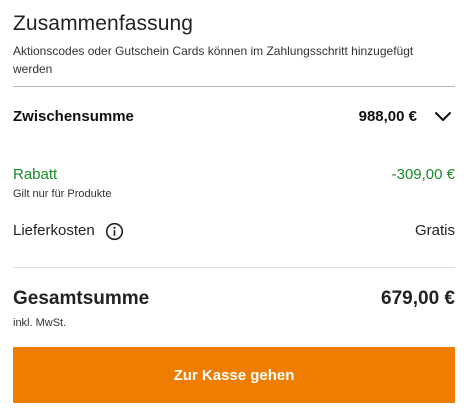  I want to click on discount-note: Gilt nur für Produkte, so click(62, 194).